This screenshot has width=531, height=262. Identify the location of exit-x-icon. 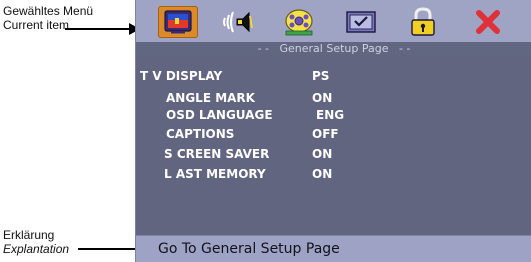
(488, 22).